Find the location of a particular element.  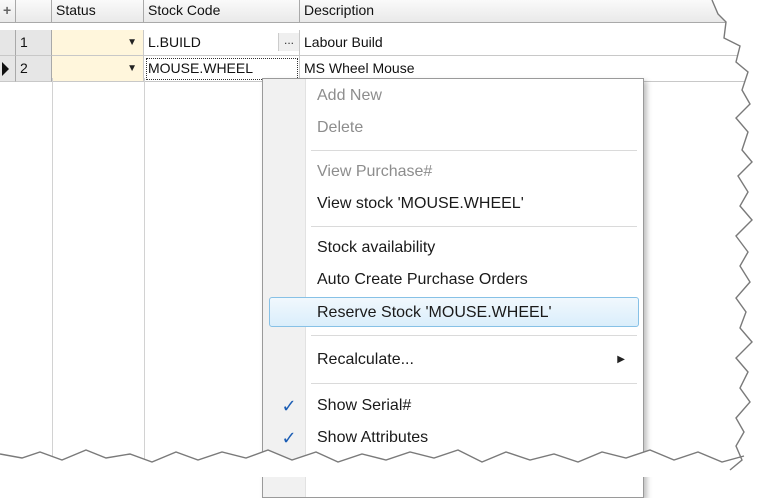

menu-item-reserve-stock: Reserve Stock 'MOUSE.WHEEL' is located at coordinates (454, 312).